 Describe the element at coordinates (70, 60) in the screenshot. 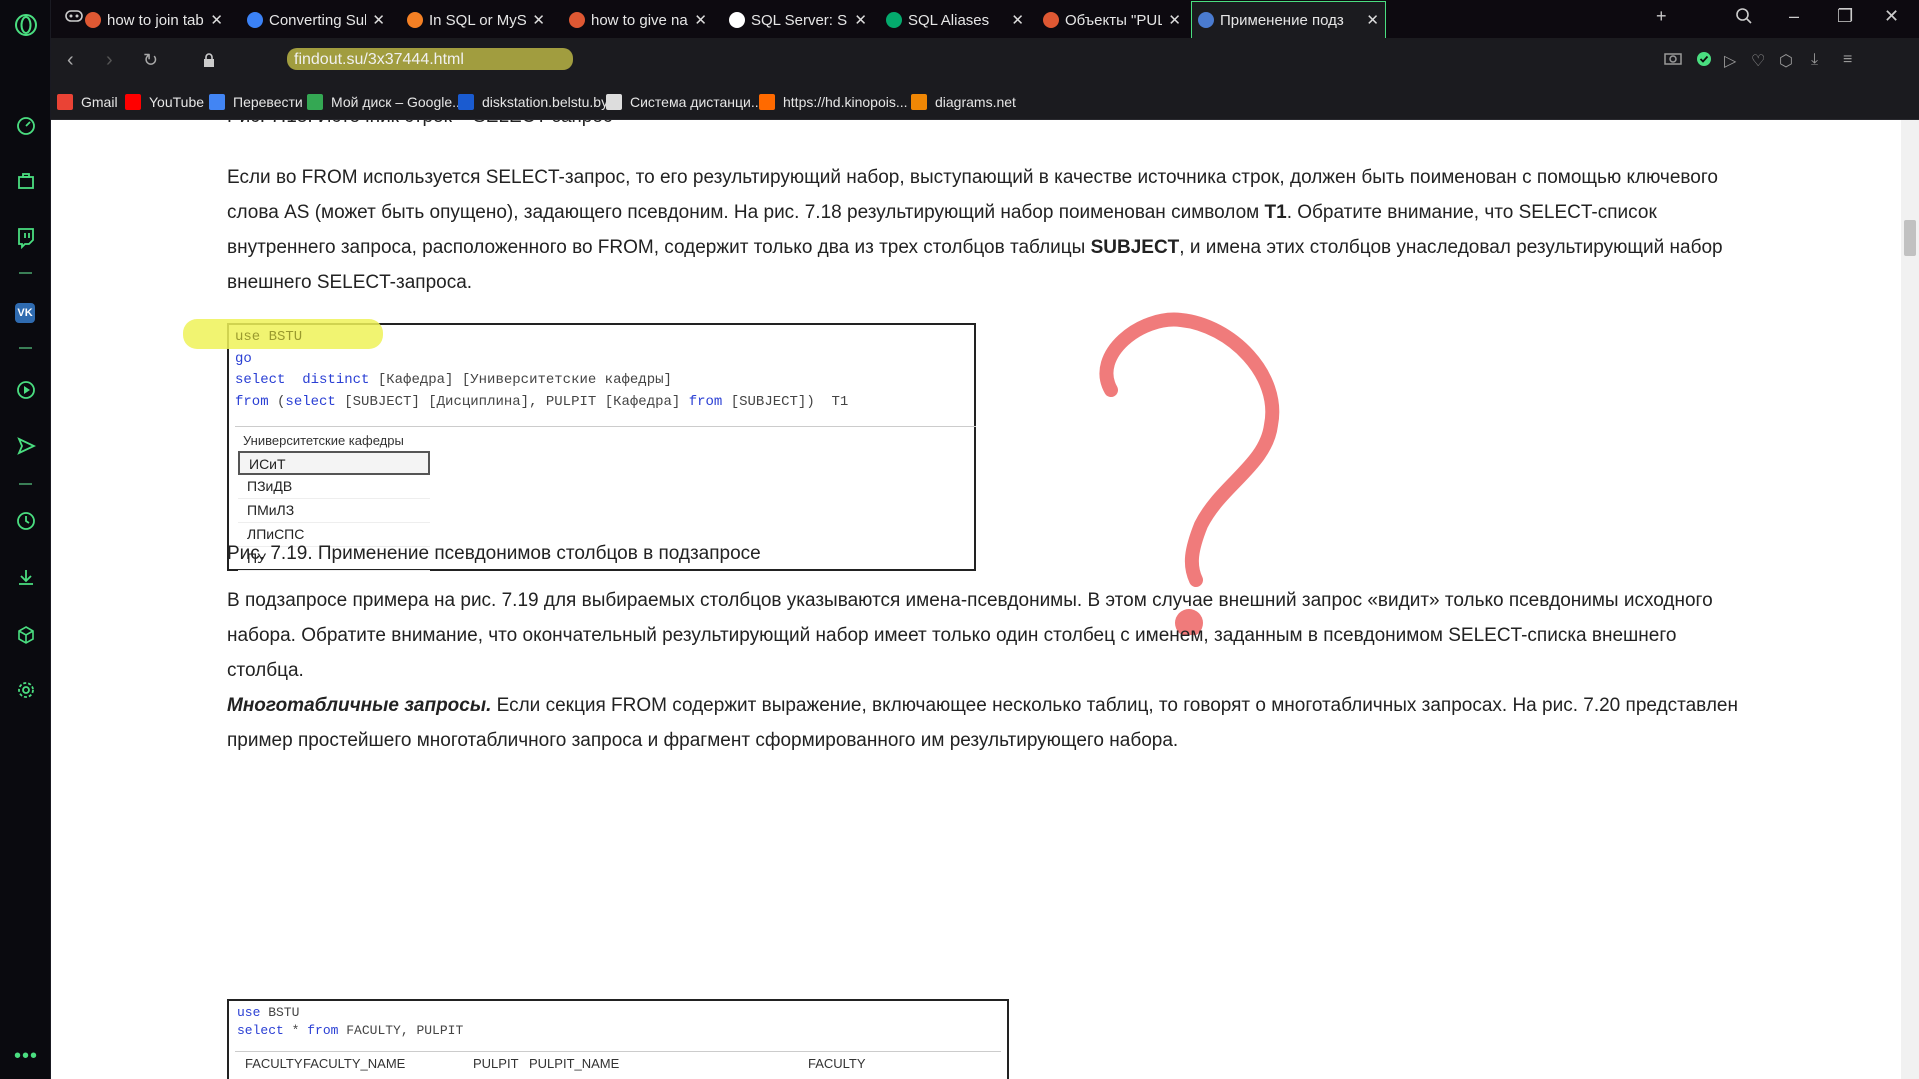

I see `back-button: ‹` at that location.